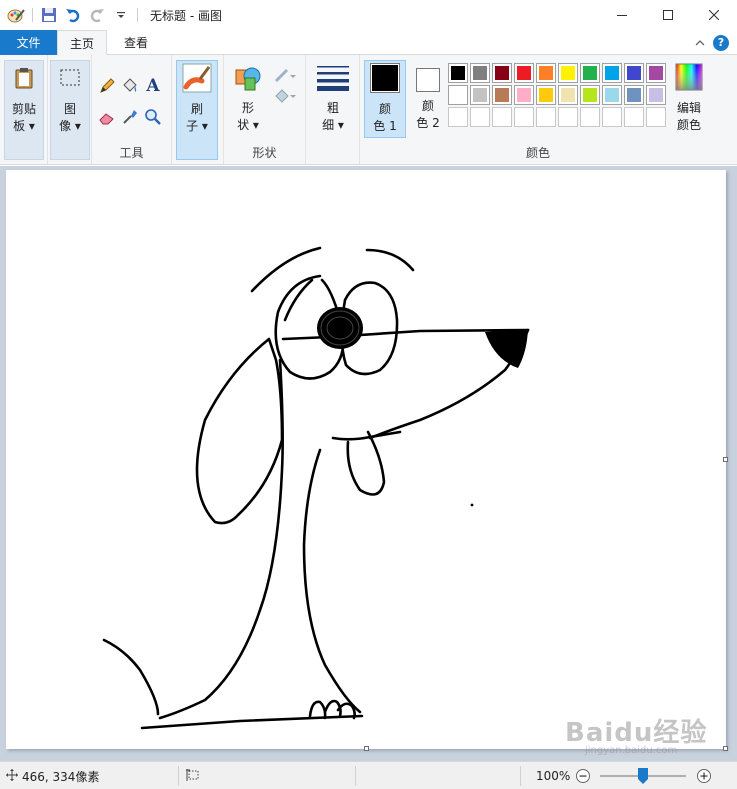 The height and width of the screenshot is (789, 737). I want to click on outline-icon, so click(286, 76).